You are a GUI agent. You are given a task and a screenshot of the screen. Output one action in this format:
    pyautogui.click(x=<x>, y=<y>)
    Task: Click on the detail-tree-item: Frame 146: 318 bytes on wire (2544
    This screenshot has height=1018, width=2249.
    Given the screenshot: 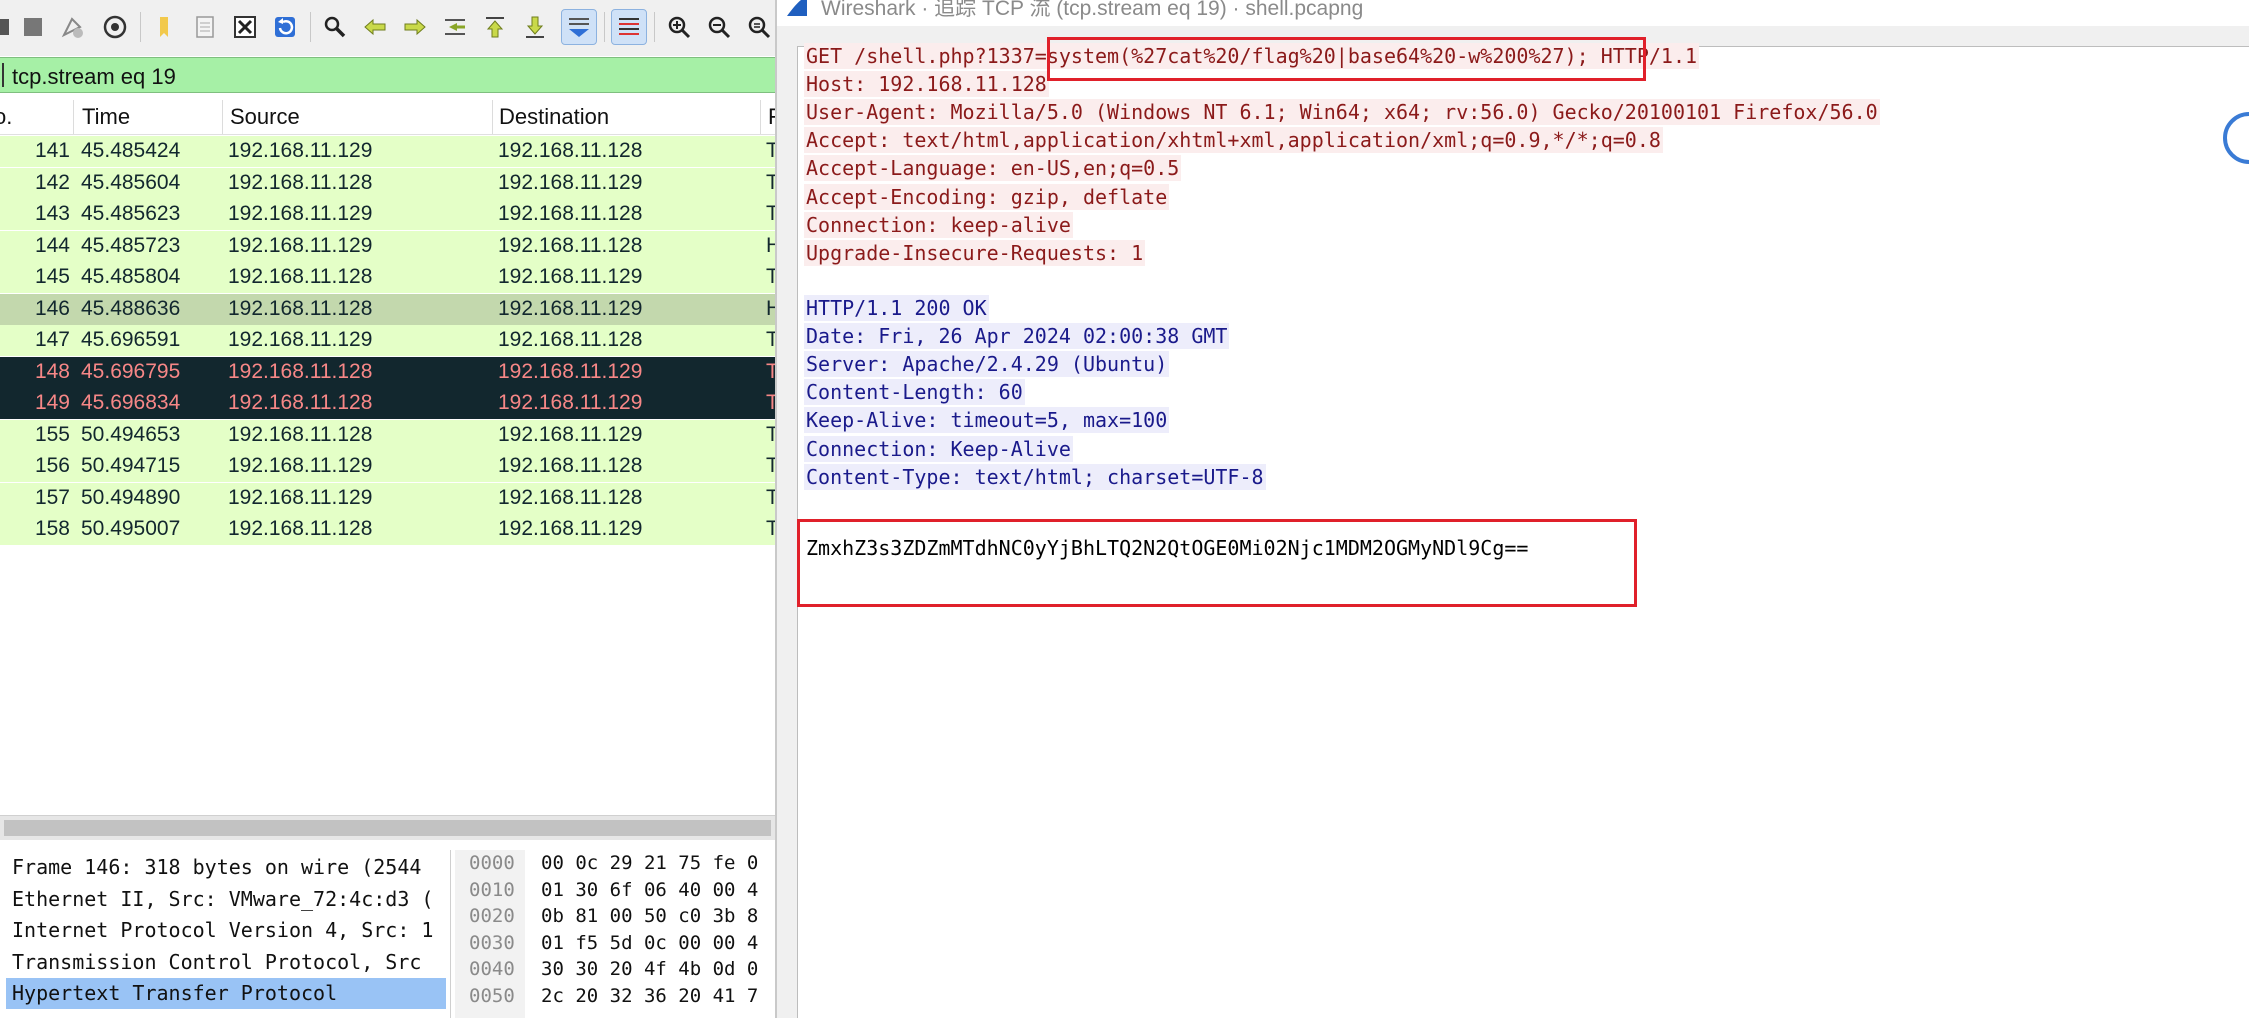 What is the action you would take?
    pyautogui.click(x=226, y=867)
    